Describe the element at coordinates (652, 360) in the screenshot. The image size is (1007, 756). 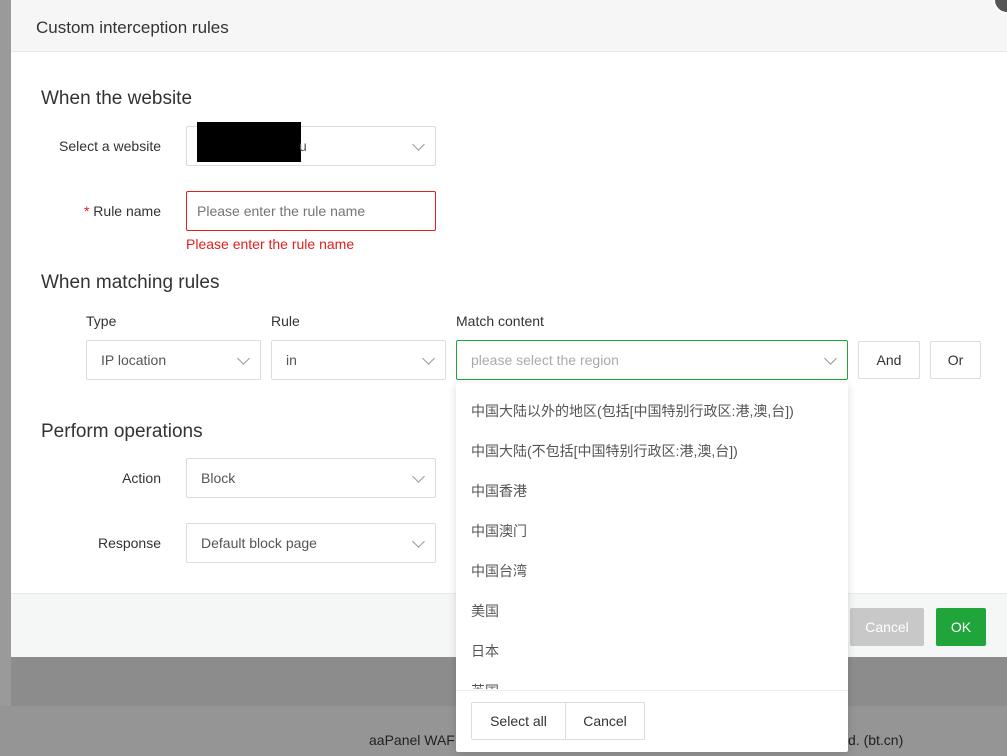
I see `match-content-select: please select the region` at that location.